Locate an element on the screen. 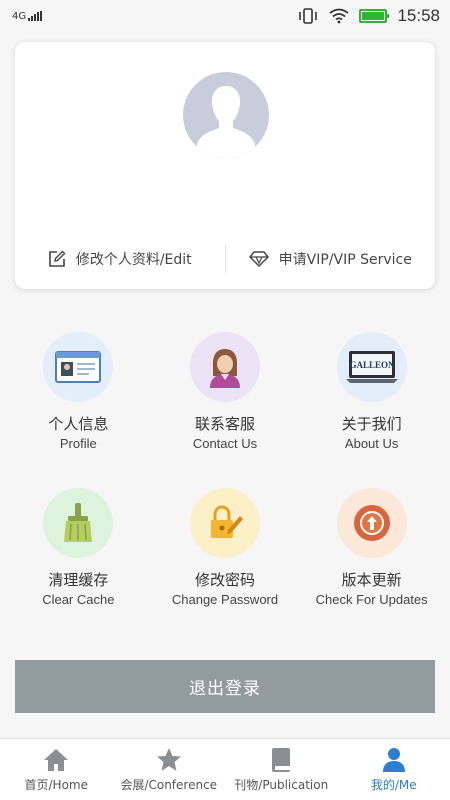 The image size is (450, 800). tab-home-label: 首页/Home is located at coordinates (56, 784).